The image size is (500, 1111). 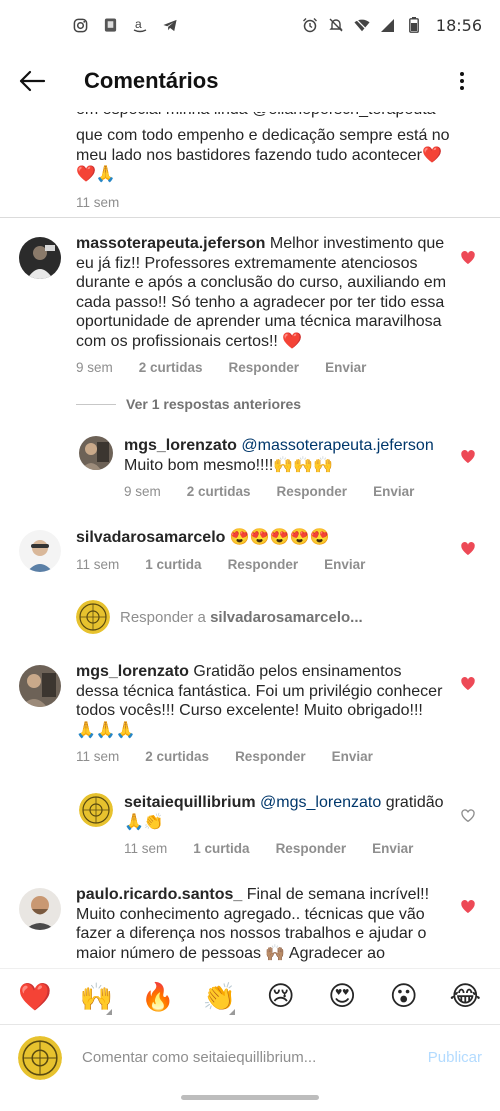 What do you see at coordinates (465, 996) in the screenshot?
I see `emoji-laugh-button: 😂` at bounding box center [465, 996].